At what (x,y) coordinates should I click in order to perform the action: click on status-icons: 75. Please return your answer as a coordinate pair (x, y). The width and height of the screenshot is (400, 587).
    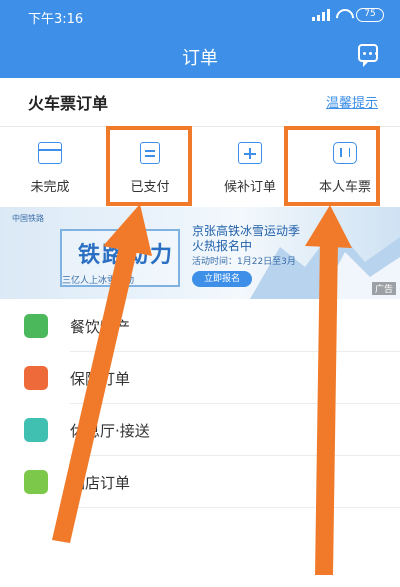
    Looking at the image, I should click on (348, 15).